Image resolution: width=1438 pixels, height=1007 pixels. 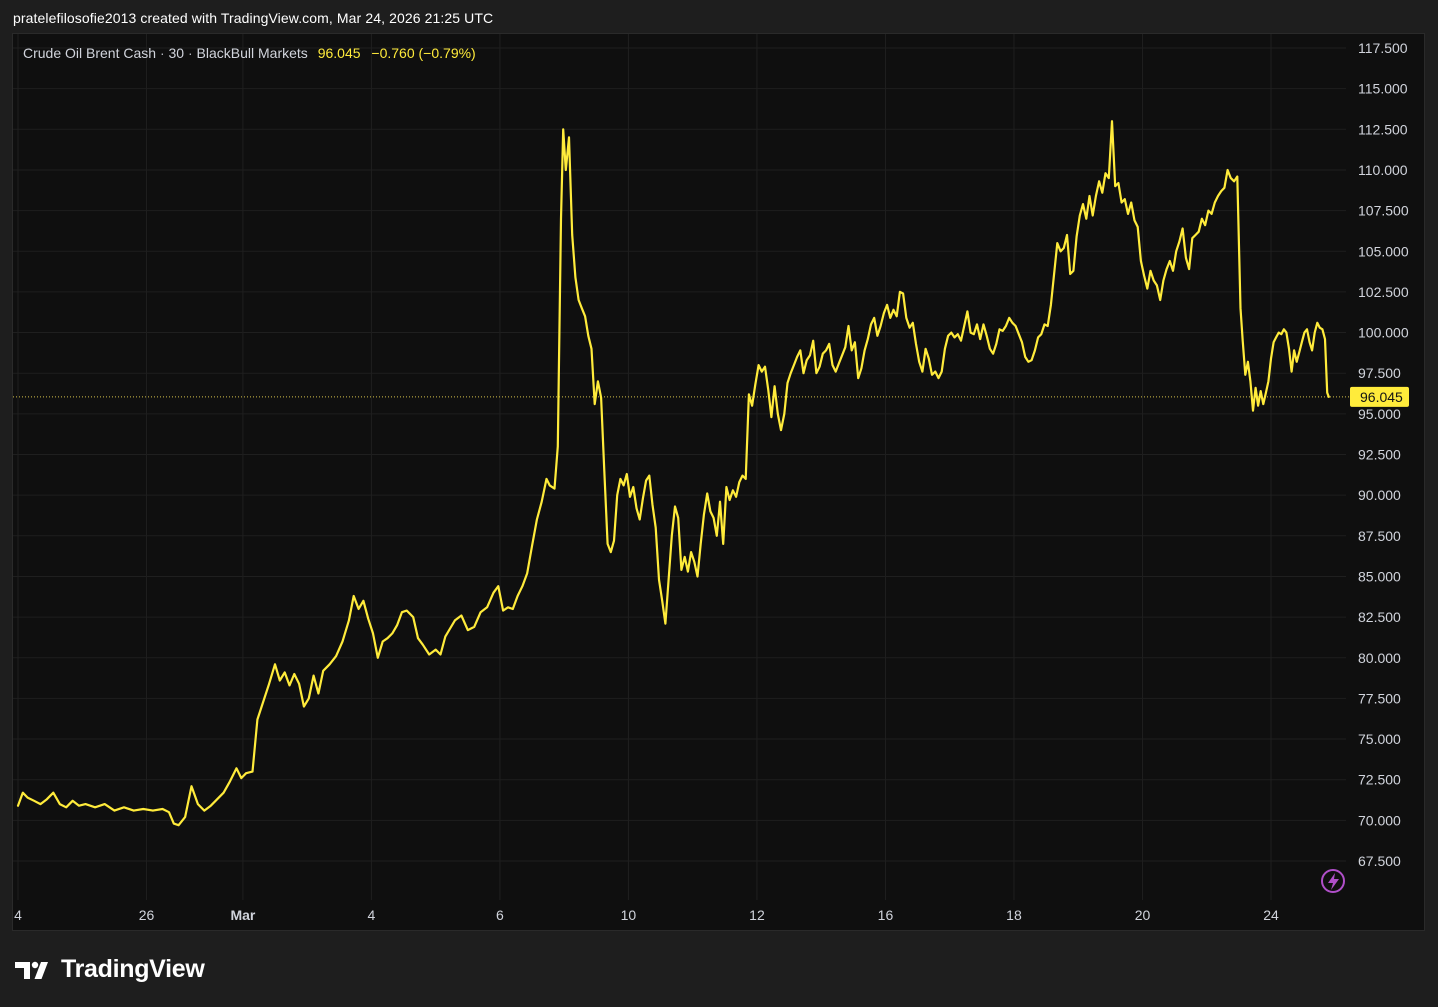 What do you see at coordinates (176, 53) in the screenshot?
I see `legend-interval: 30` at bounding box center [176, 53].